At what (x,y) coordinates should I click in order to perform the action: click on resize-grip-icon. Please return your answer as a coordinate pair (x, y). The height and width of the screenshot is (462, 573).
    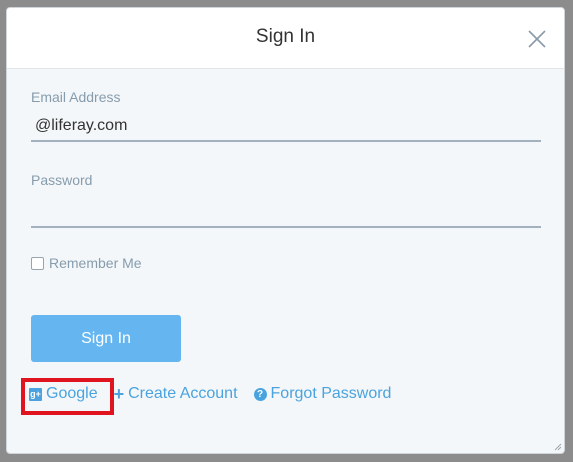
    Looking at the image, I should click on (558, 447).